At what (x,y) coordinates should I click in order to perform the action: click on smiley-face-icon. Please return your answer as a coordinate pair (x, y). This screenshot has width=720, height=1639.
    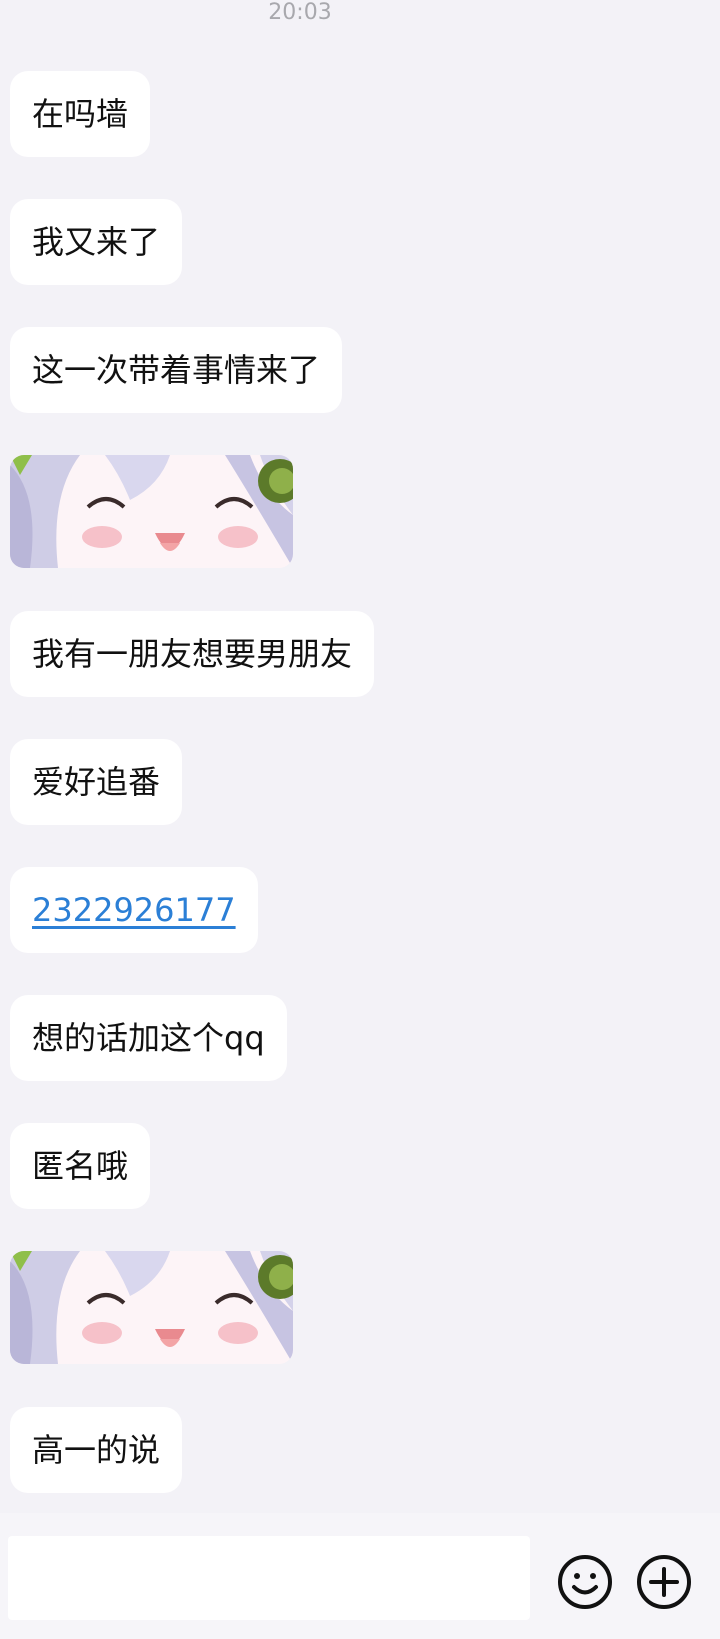
    Looking at the image, I should click on (585, 1582).